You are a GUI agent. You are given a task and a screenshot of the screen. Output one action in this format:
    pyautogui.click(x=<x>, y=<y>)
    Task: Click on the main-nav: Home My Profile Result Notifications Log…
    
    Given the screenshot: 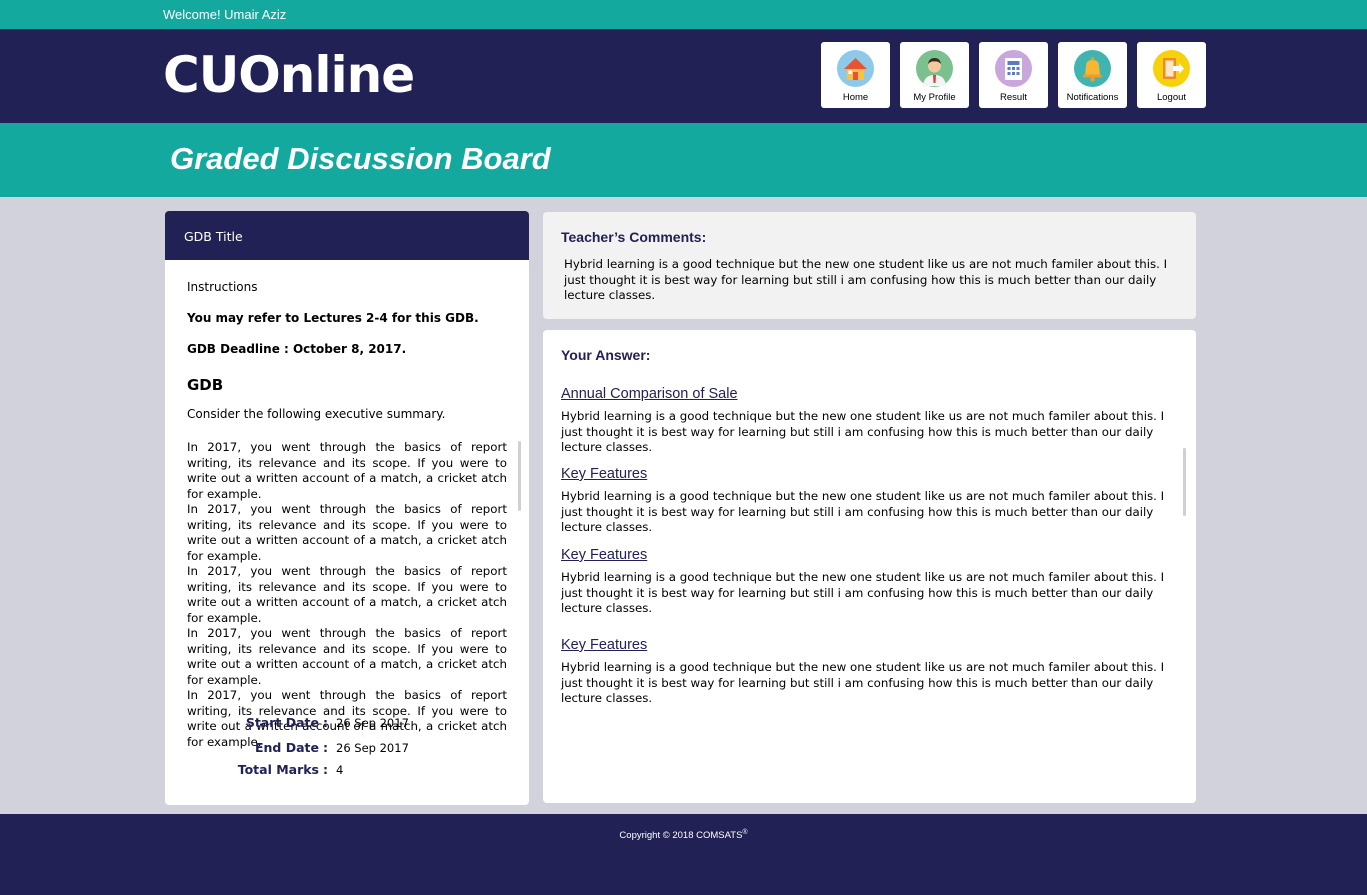 What is the action you would take?
    pyautogui.click(x=1013, y=75)
    